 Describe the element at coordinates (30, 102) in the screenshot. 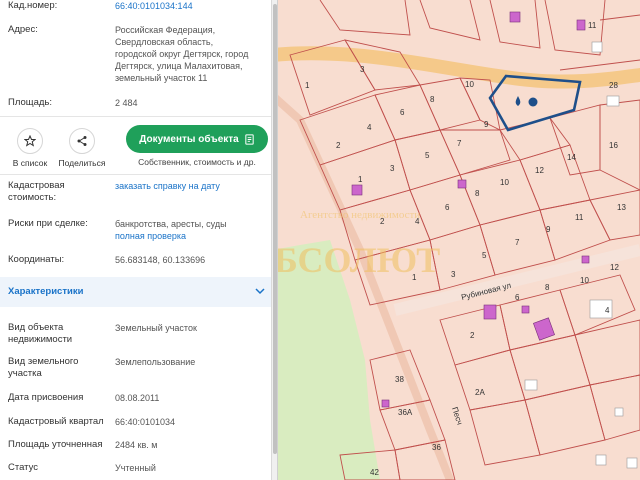

I see `area-label: Площадь:` at that location.